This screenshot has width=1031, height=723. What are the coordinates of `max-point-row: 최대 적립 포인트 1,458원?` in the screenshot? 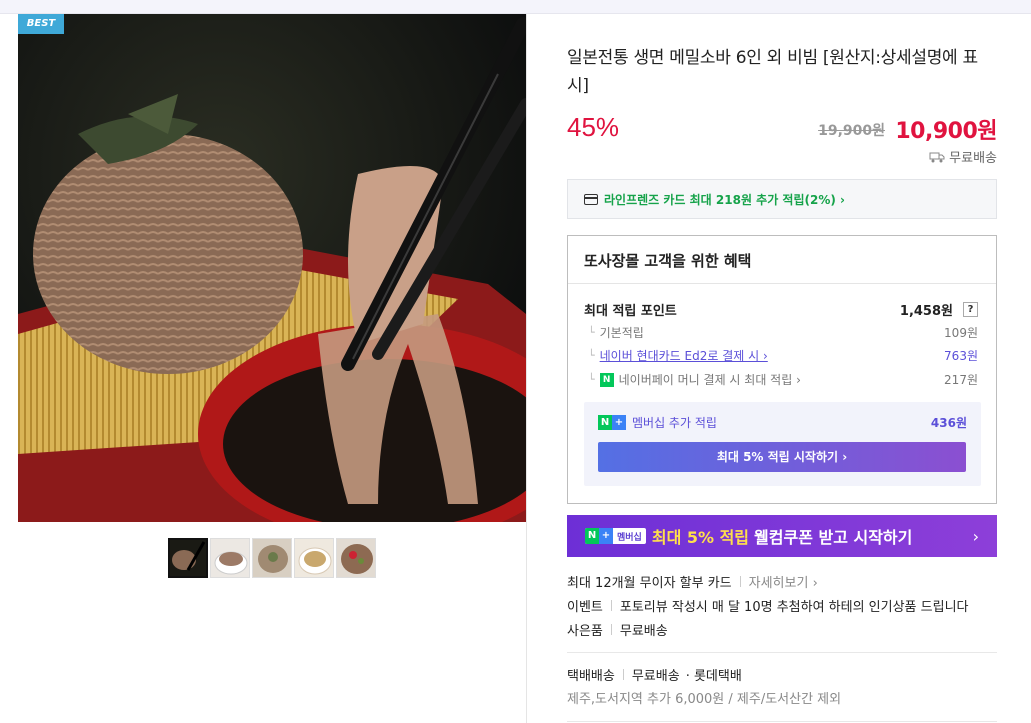 It's located at (781, 309).